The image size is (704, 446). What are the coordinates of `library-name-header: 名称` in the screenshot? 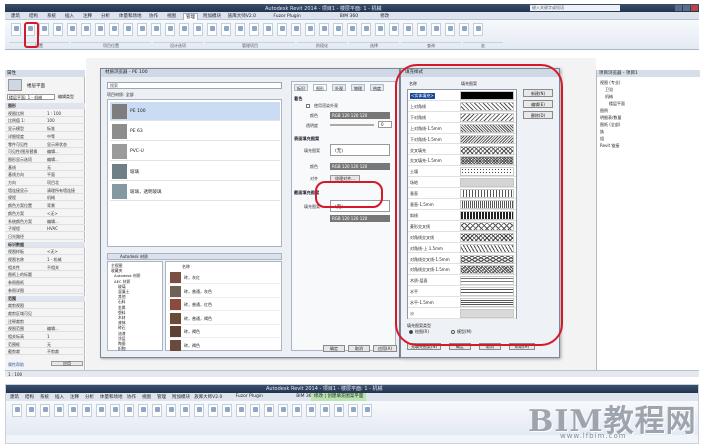 It's located at (186, 267).